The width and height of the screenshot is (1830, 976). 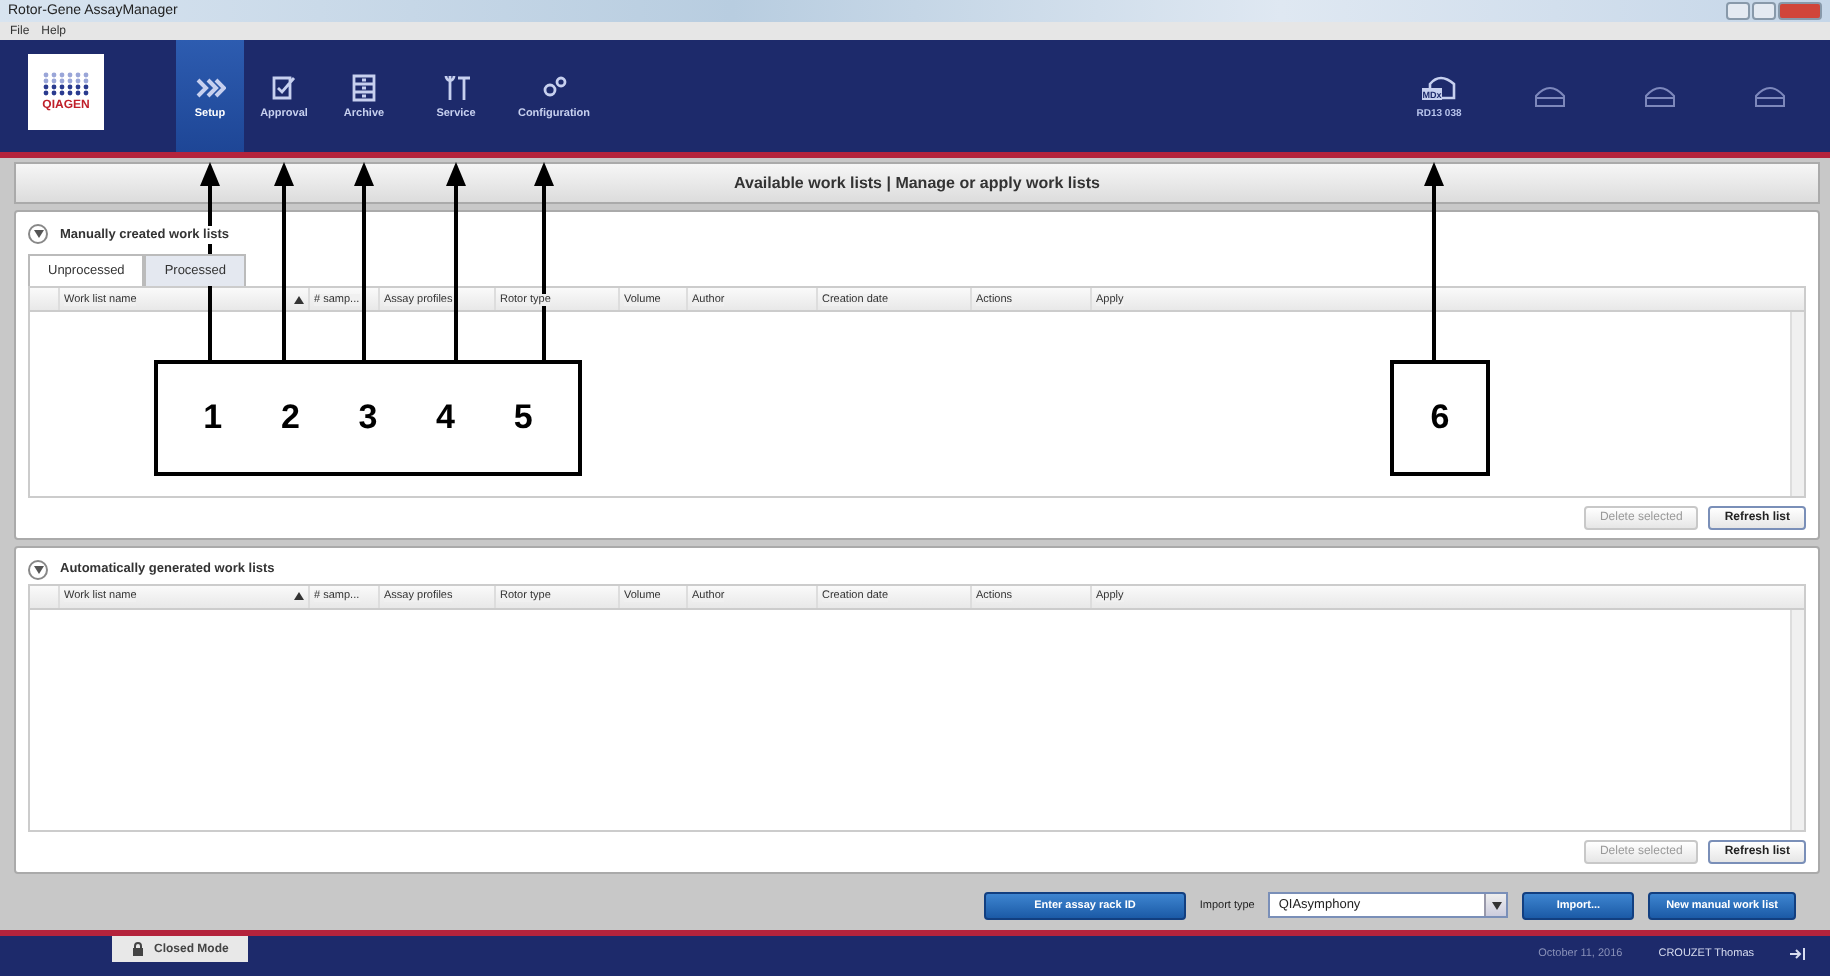 What do you see at coordinates (1440, 418) in the screenshot?
I see `callout-number: 6` at bounding box center [1440, 418].